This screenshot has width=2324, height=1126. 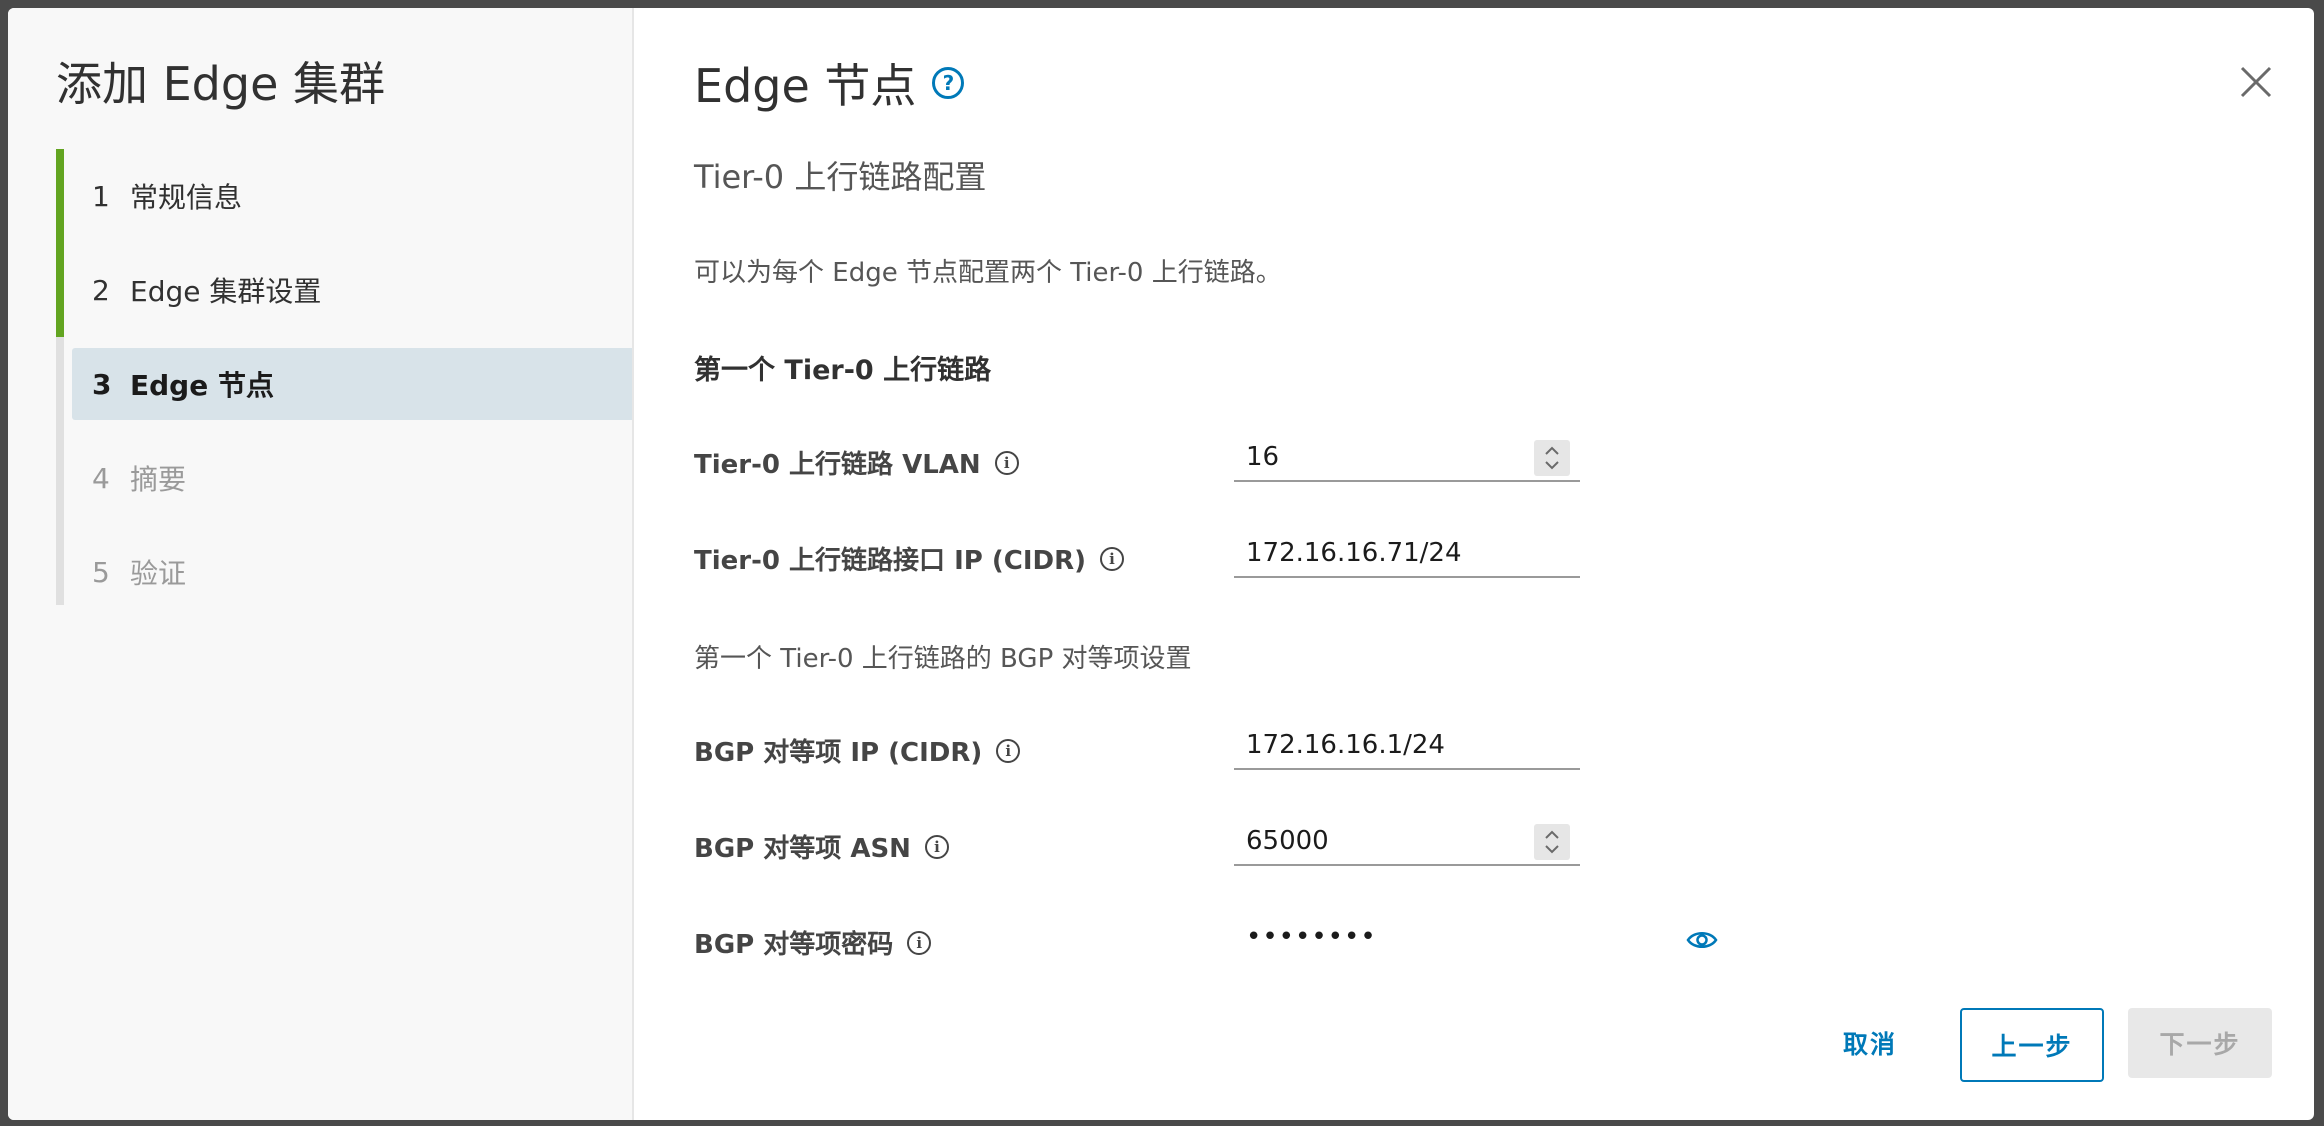 I want to click on step-label: 摘要, so click(x=158, y=479).